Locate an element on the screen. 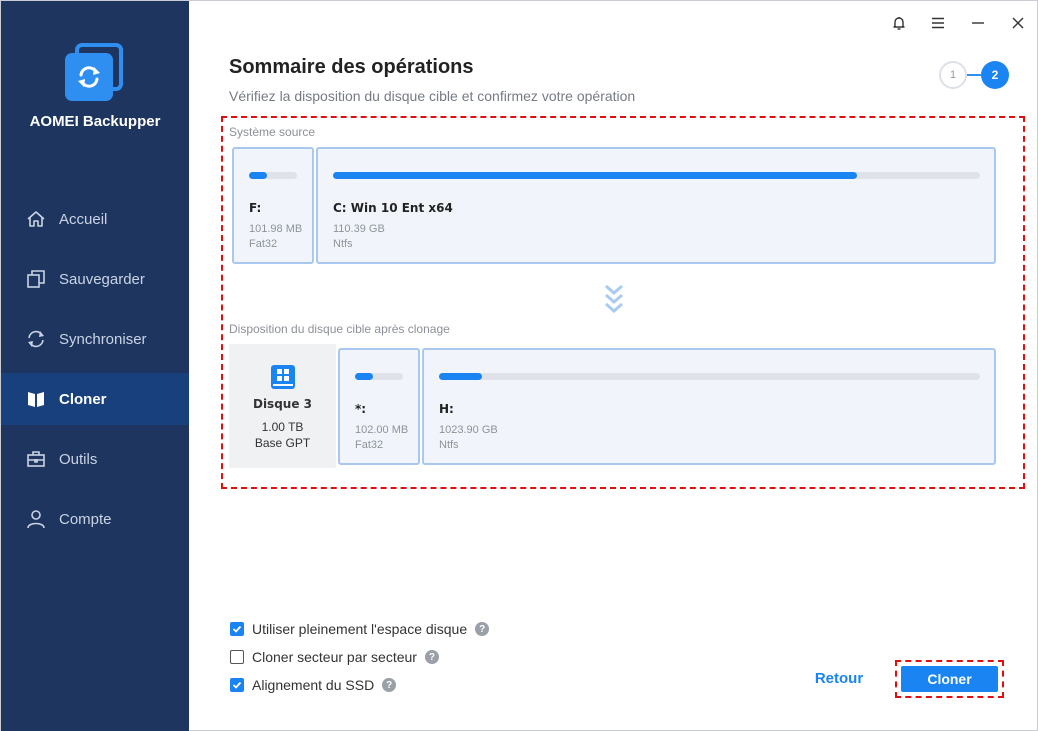 The image size is (1038, 731). partition-size: 110.39 GB is located at coordinates (359, 229).